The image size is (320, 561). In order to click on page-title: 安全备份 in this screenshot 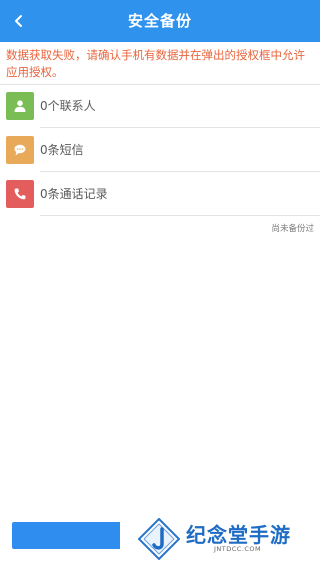, I will do `click(159, 21)`.